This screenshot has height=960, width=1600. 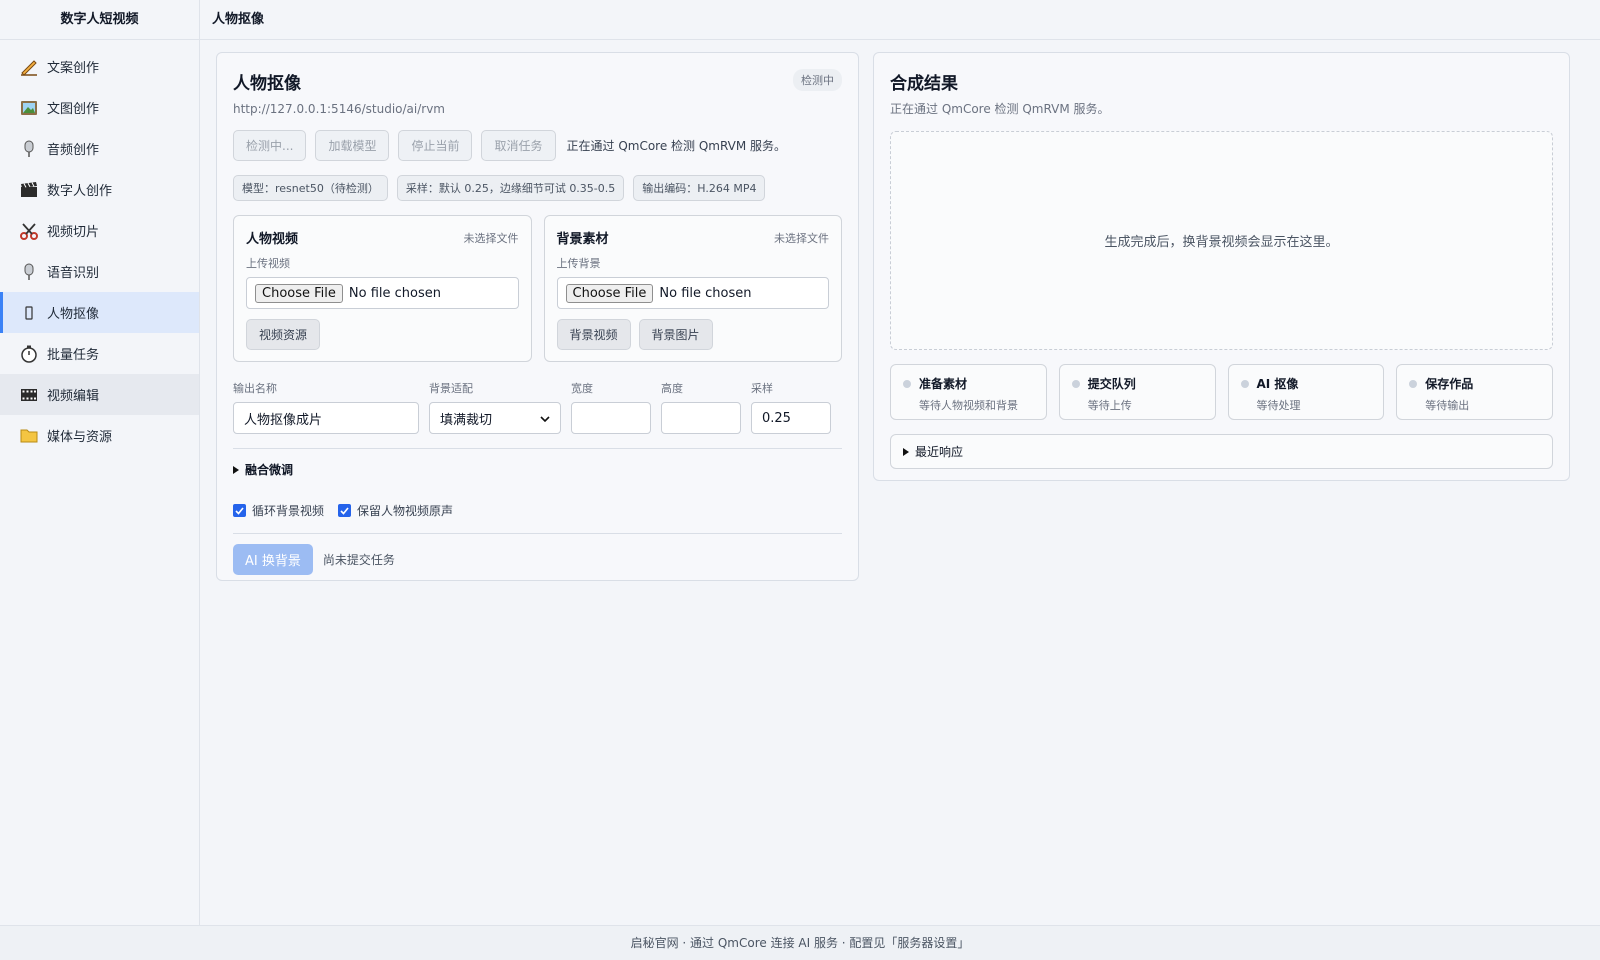 I want to click on fusion-tuning-toggle: 融合微调, so click(x=537, y=469).